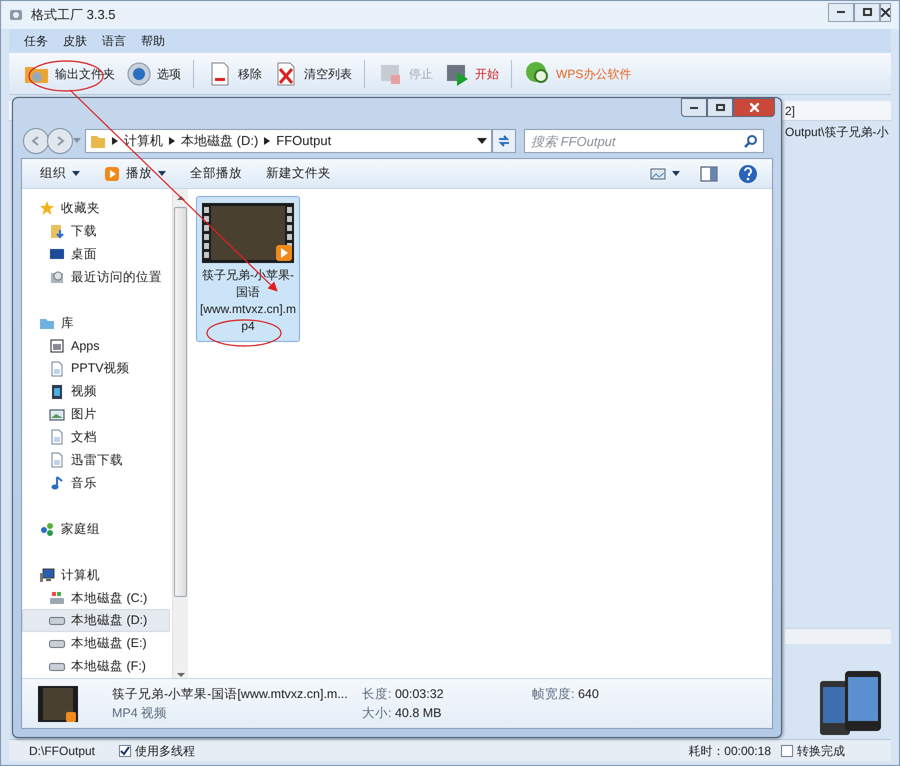 This screenshot has width=900, height=766. What do you see at coordinates (140, 713) in the screenshot?
I see `file-type: MP4 视频` at bounding box center [140, 713].